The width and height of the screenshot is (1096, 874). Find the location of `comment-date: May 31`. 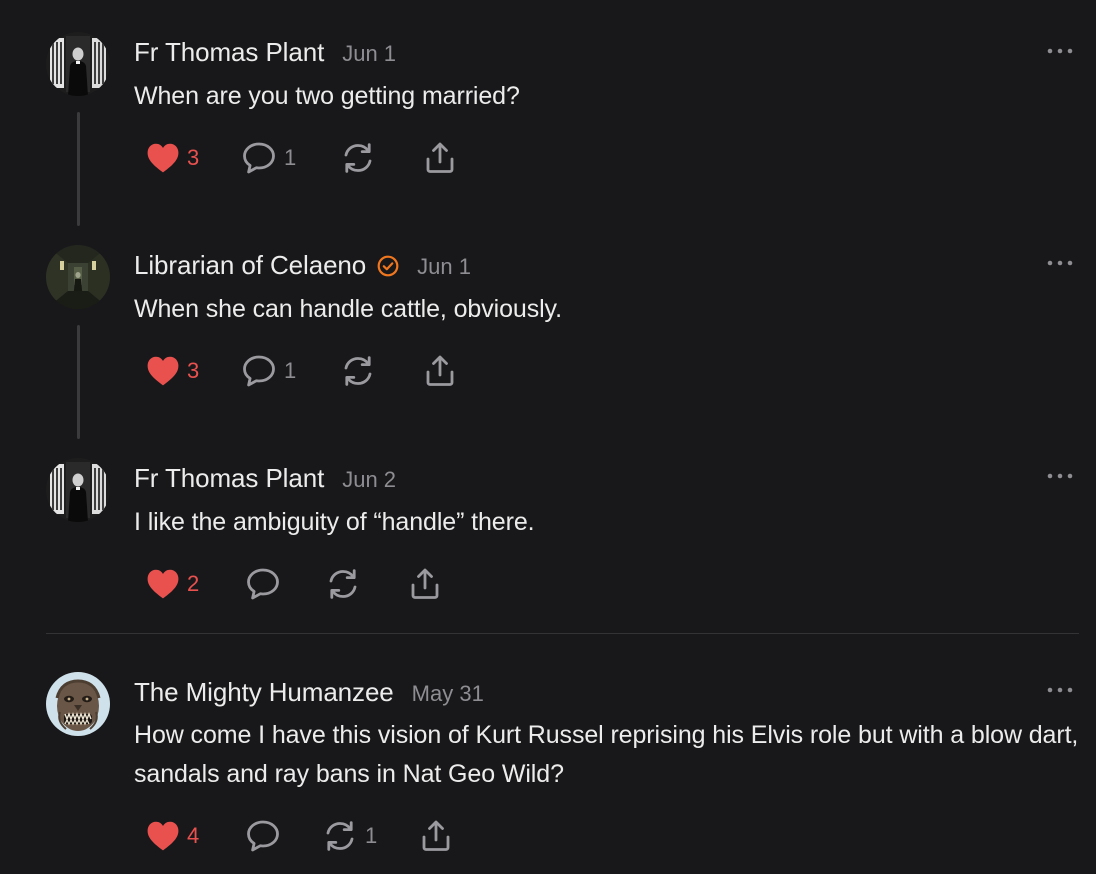

comment-date: May 31 is located at coordinates (448, 694).